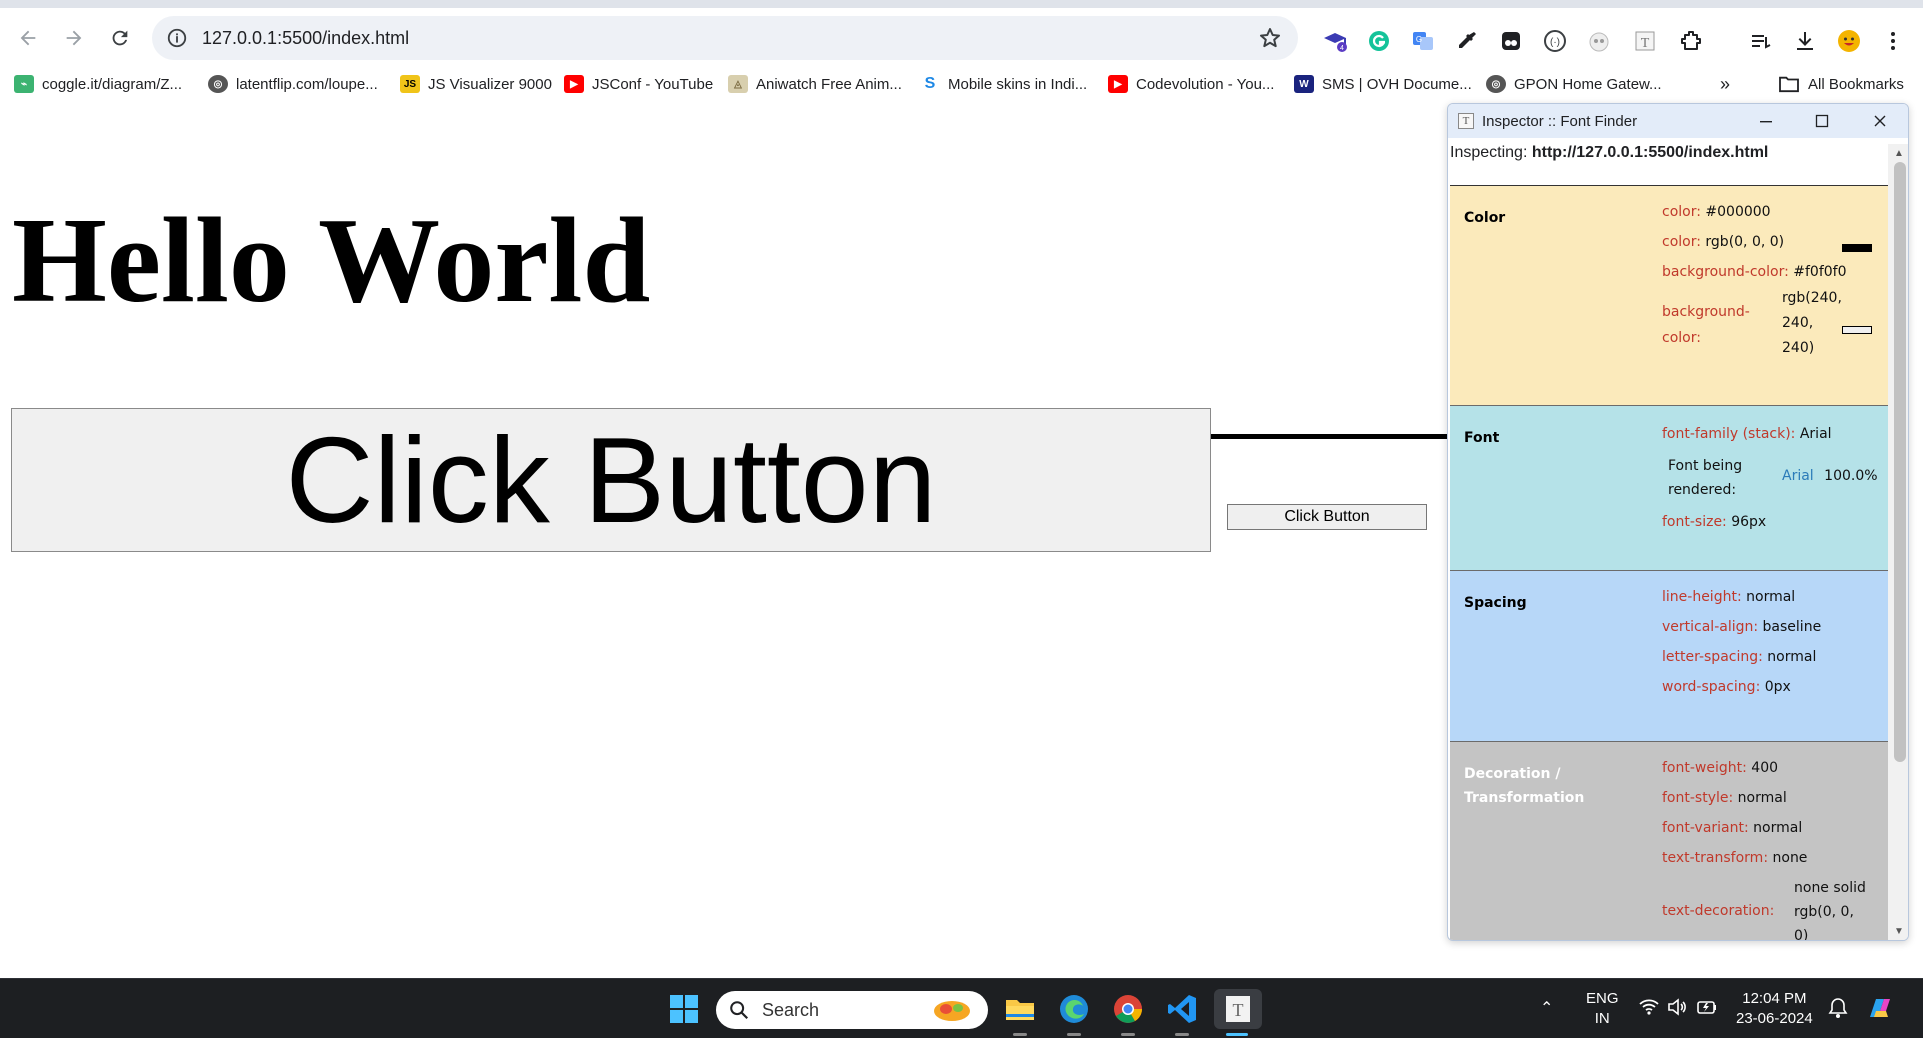 The image size is (1923, 1038). What do you see at coordinates (638, 84) in the screenshot?
I see `bookmark-item: ▶ JSConf - YouTube` at bounding box center [638, 84].